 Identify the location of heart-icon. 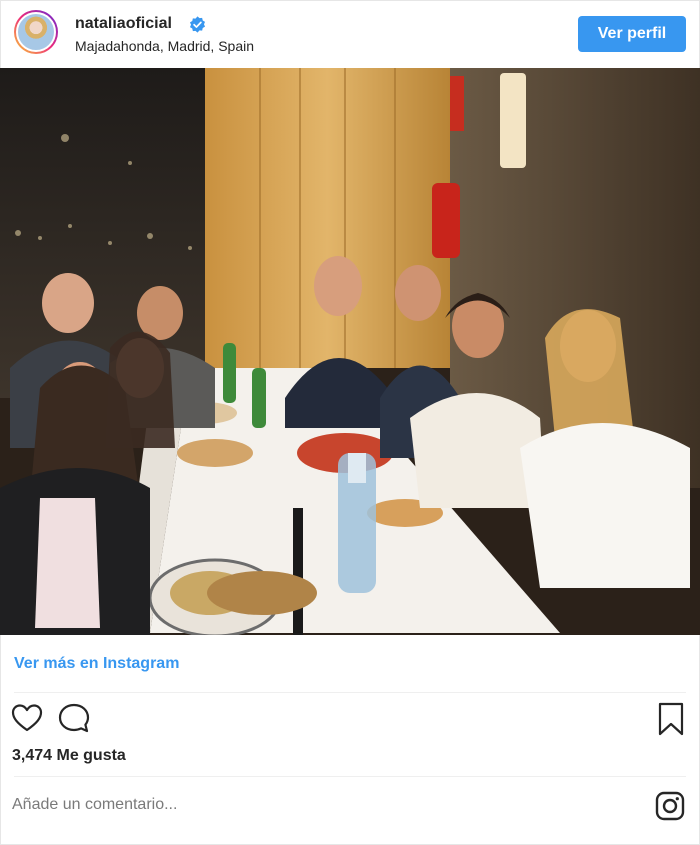
(27, 718).